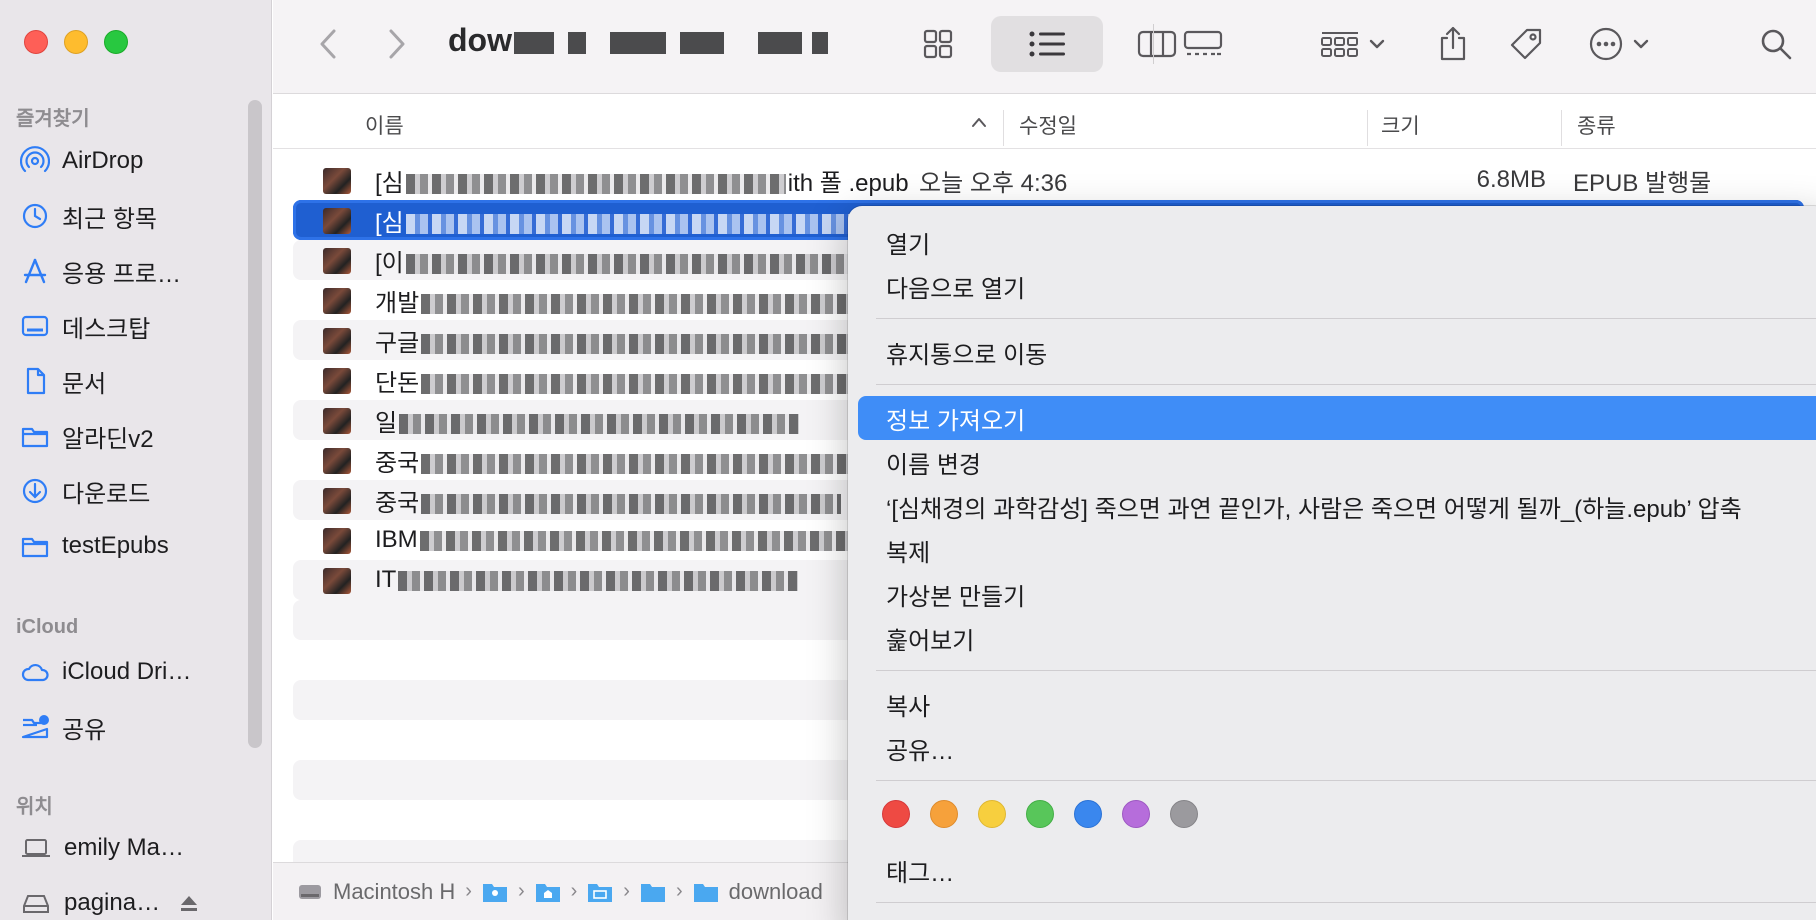 The width and height of the screenshot is (1816, 920). I want to click on sidebar-item-recents: 최근 항목, so click(135, 216).